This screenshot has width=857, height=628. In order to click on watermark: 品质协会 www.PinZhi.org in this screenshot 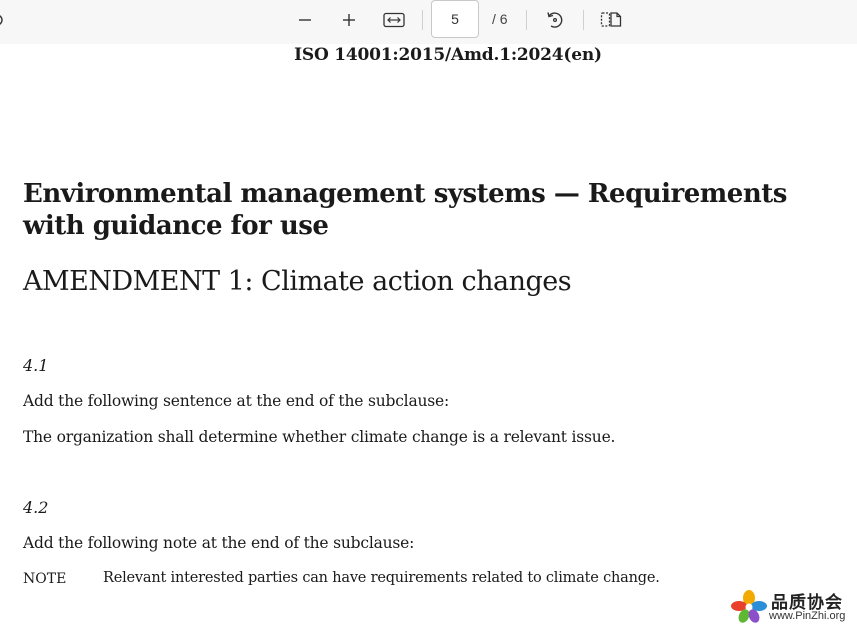, I will do `click(792, 607)`.